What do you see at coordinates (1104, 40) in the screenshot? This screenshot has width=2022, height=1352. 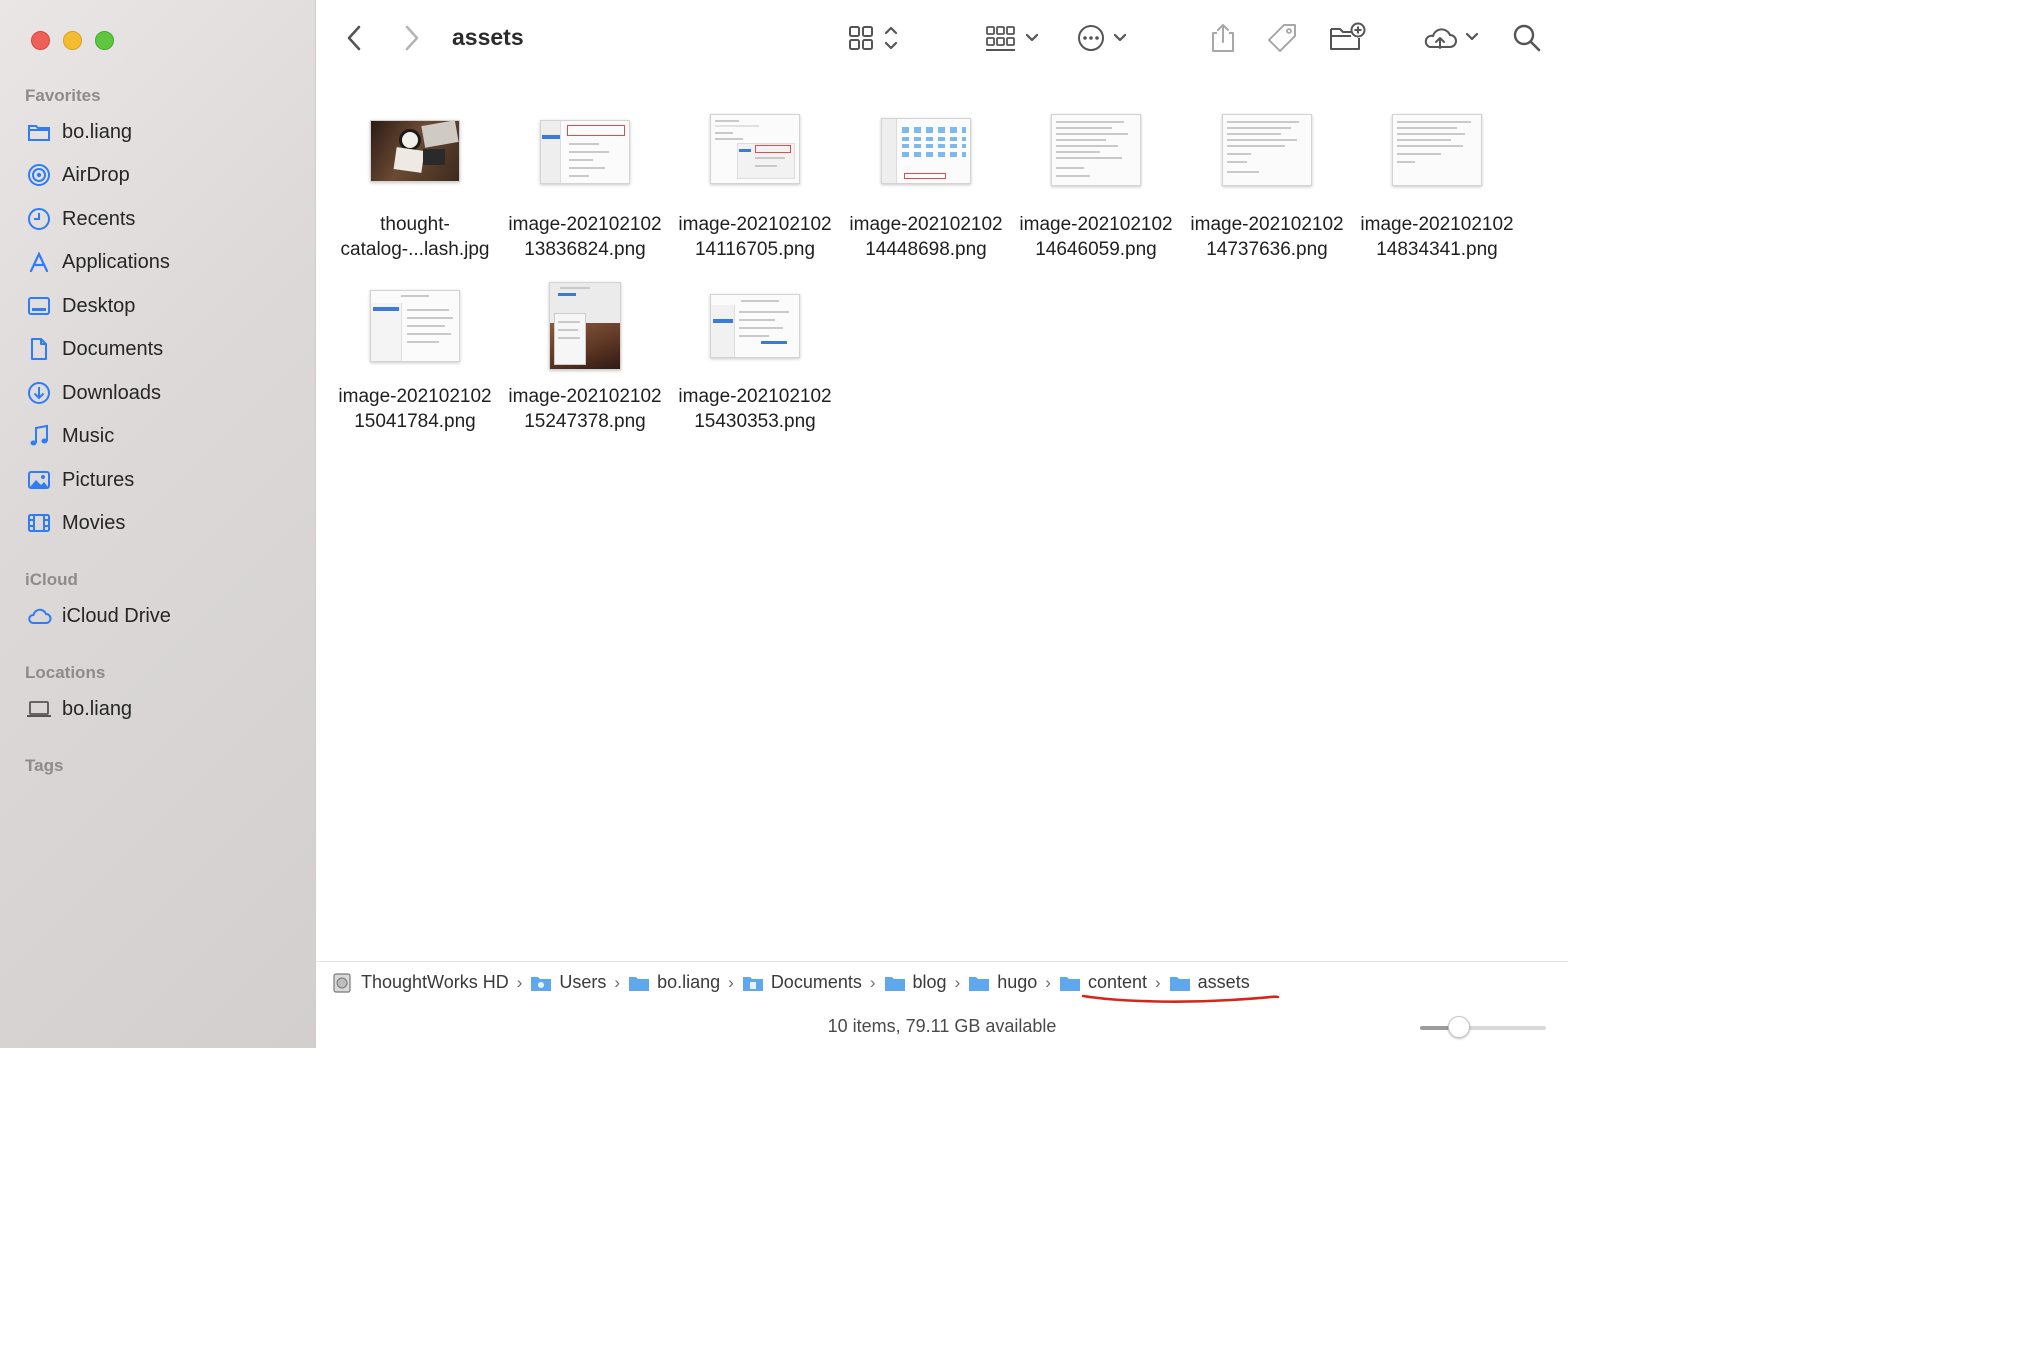 I see `action-menu-button` at bounding box center [1104, 40].